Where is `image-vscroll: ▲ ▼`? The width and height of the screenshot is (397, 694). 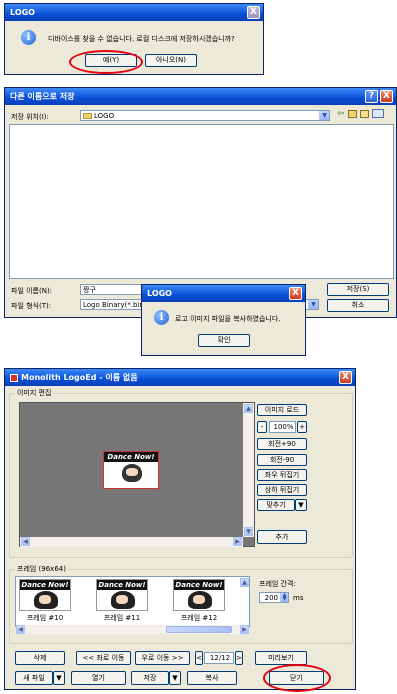 image-vscroll: ▲ ▼ is located at coordinates (248, 470).